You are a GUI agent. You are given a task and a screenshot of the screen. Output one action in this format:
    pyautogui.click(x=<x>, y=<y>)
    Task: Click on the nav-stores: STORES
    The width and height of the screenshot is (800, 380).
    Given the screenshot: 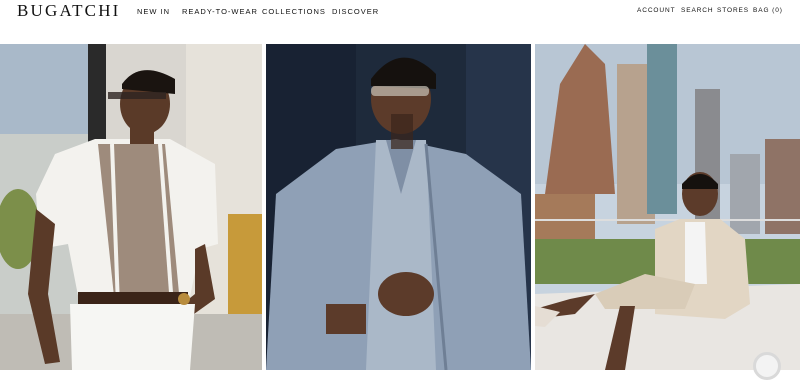 What is the action you would take?
    pyautogui.click(x=733, y=10)
    